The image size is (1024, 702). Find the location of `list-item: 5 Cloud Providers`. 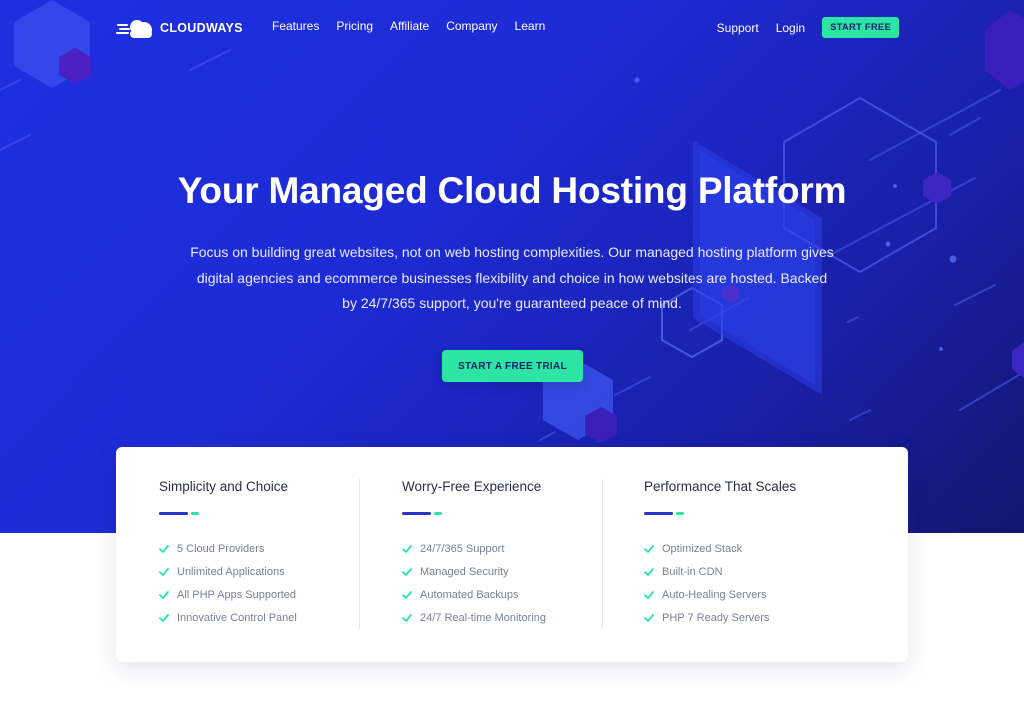

list-item: 5 Cloud Providers is located at coordinates (228, 548).